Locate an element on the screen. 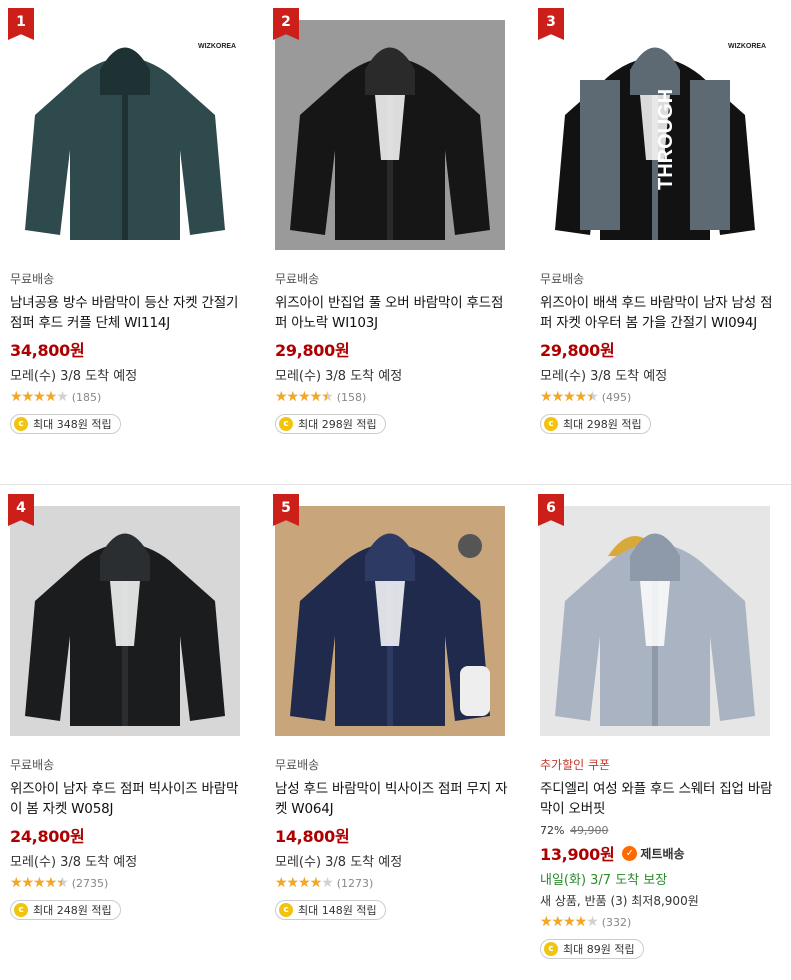 This screenshot has width=791, height=980. reward-badge: c 최대 248원 적립 is located at coordinates (65, 910).